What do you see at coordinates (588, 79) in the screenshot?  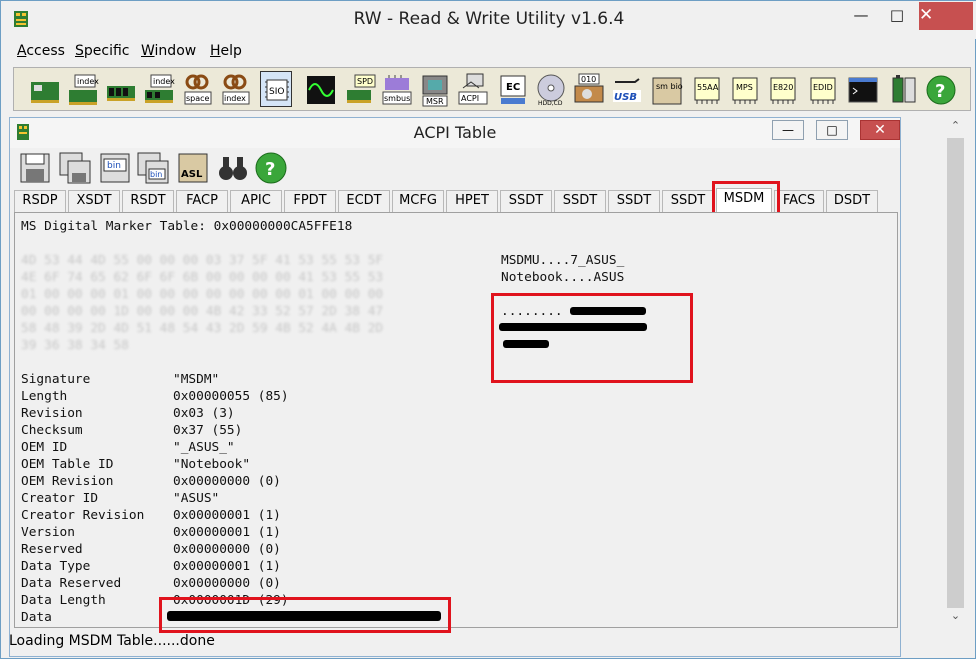 I see `svg-text: 010` at bounding box center [588, 79].